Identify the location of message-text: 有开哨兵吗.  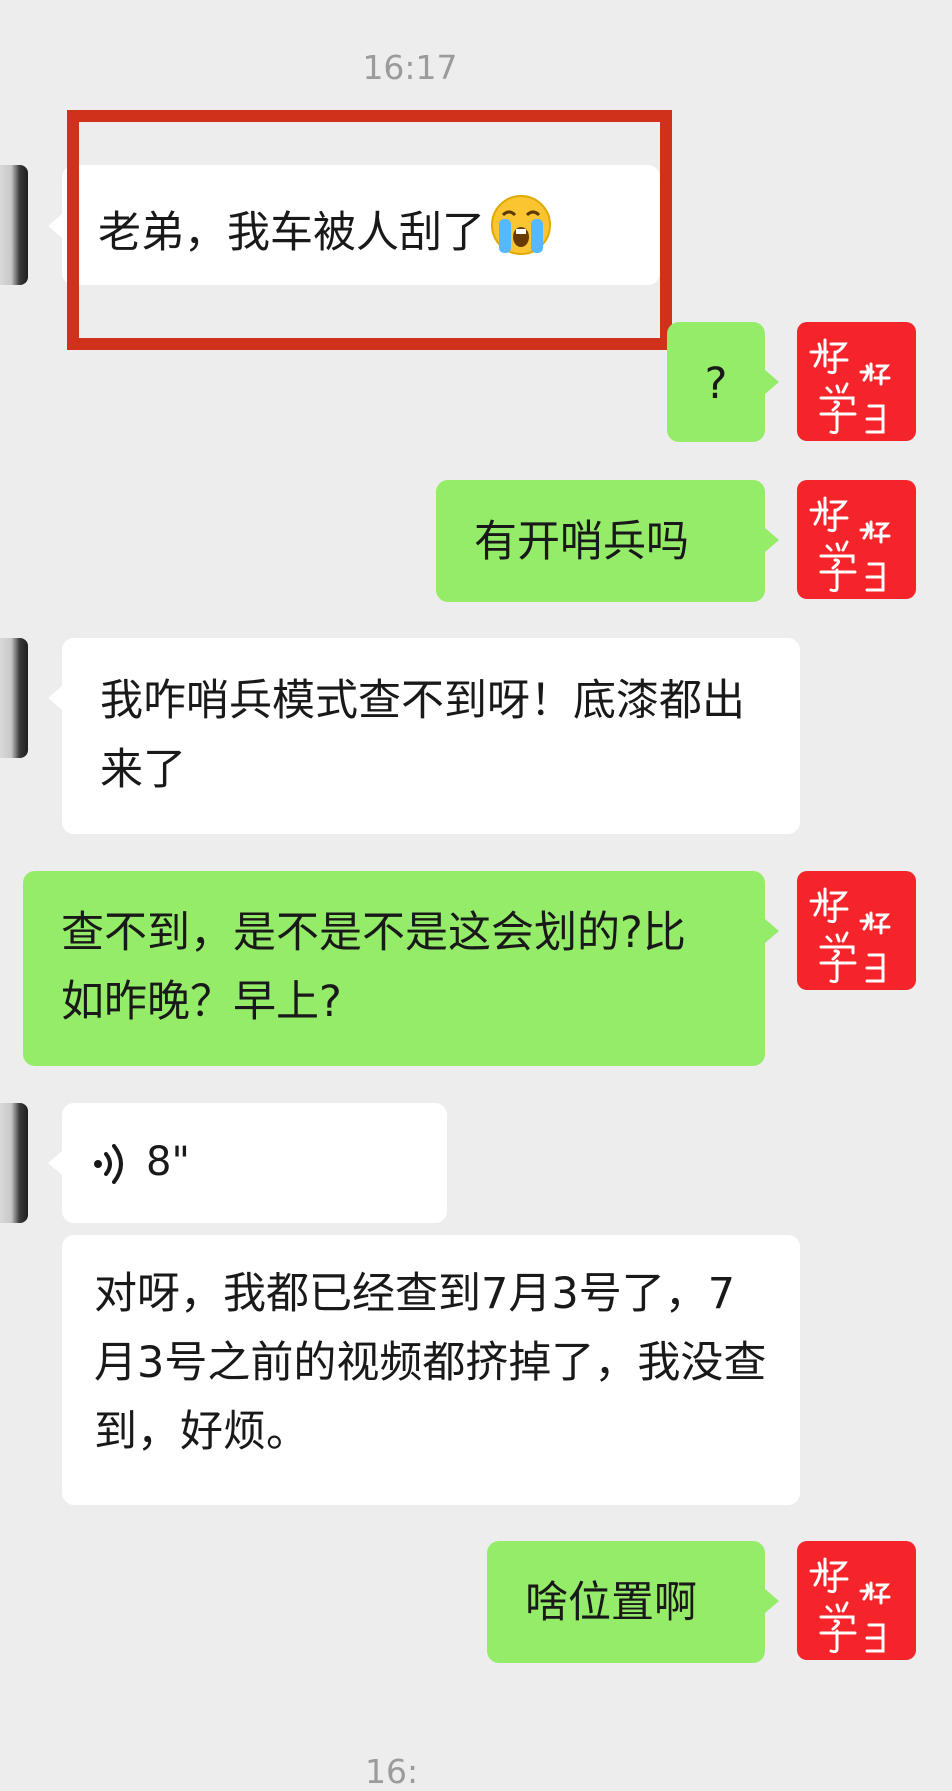
(581, 542).